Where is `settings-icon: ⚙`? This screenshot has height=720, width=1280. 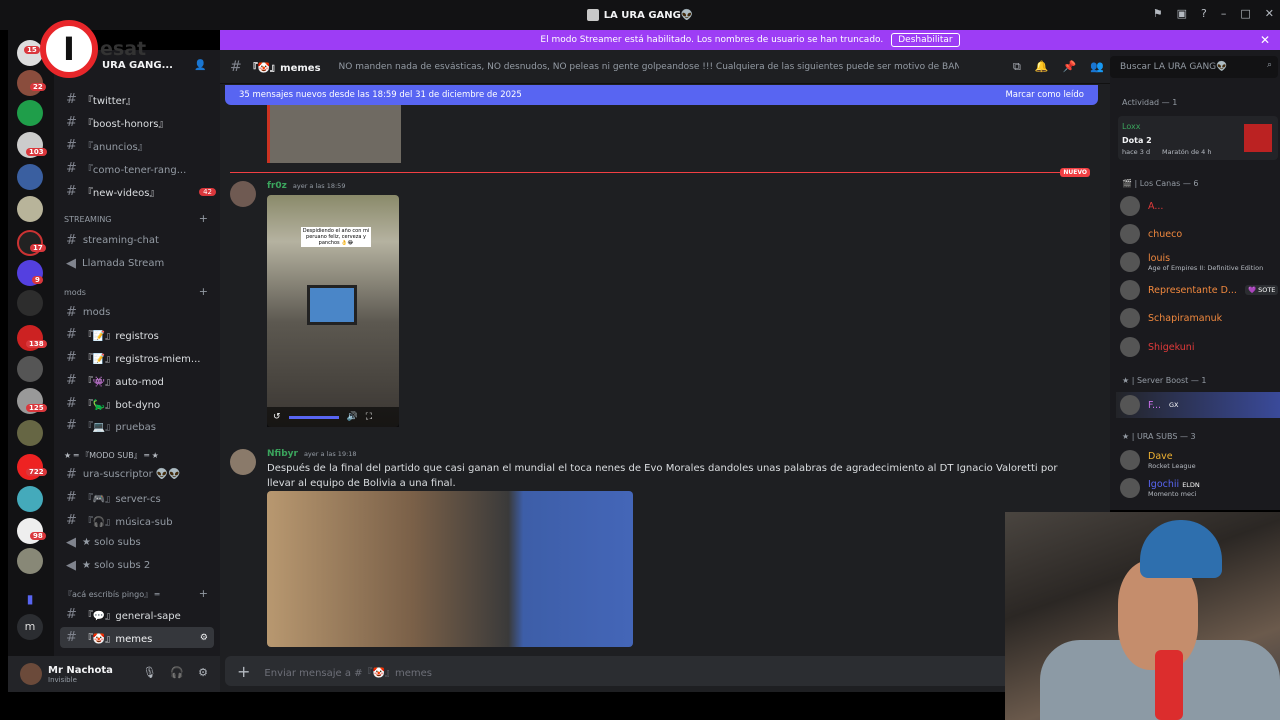
settings-icon: ⚙ is located at coordinates (204, 638).